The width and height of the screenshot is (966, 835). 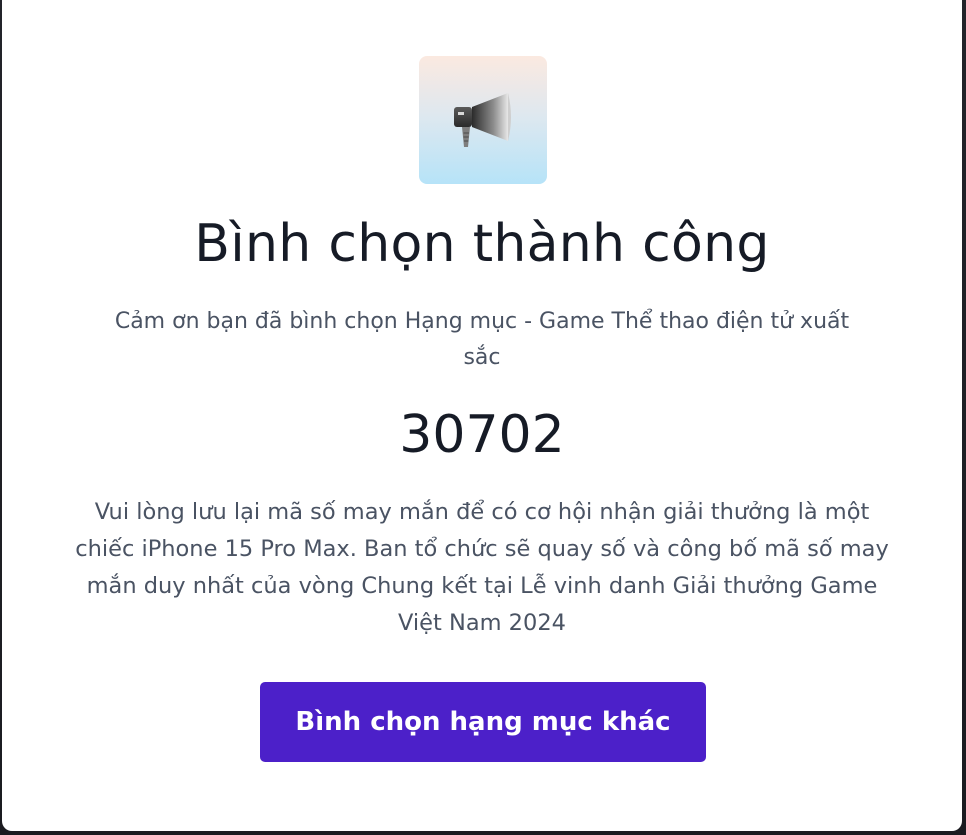 I want to click on modal-title: Bình chọn thành công, so click(x=482, y=244).